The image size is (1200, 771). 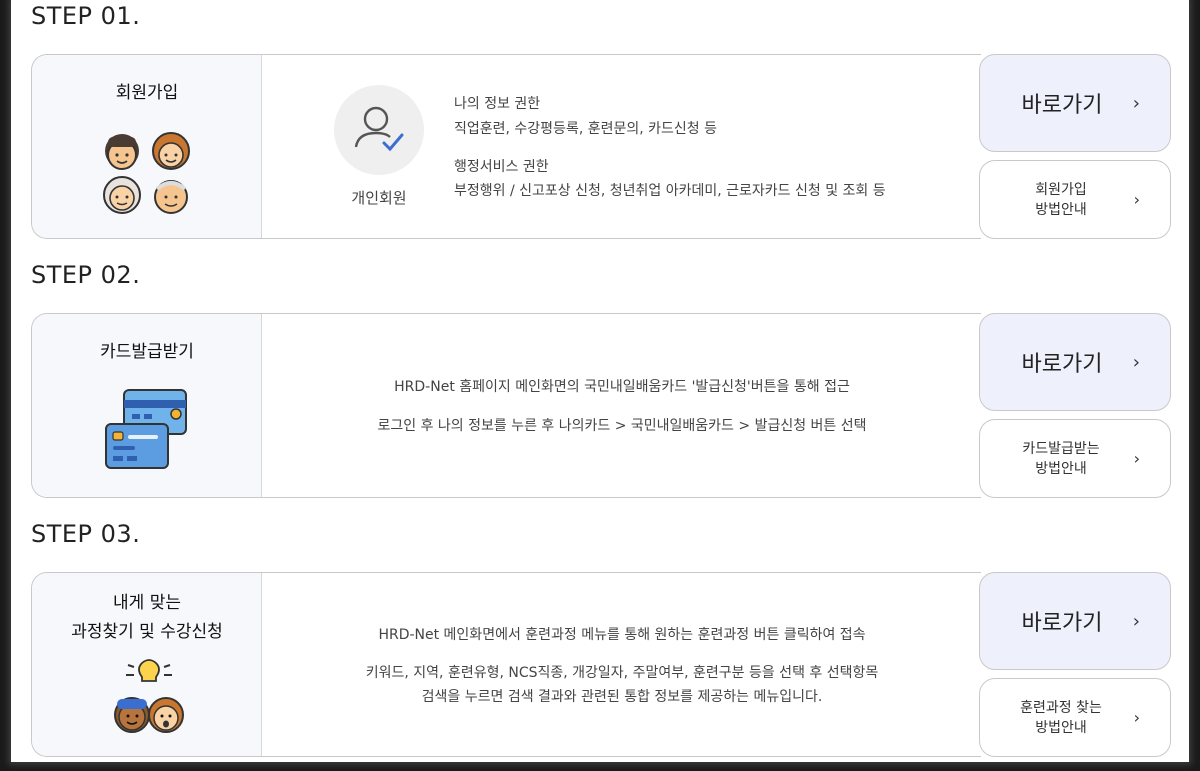 I want to click on info-heading-1: 나의 정보 권한, so click(x=497, y=104).